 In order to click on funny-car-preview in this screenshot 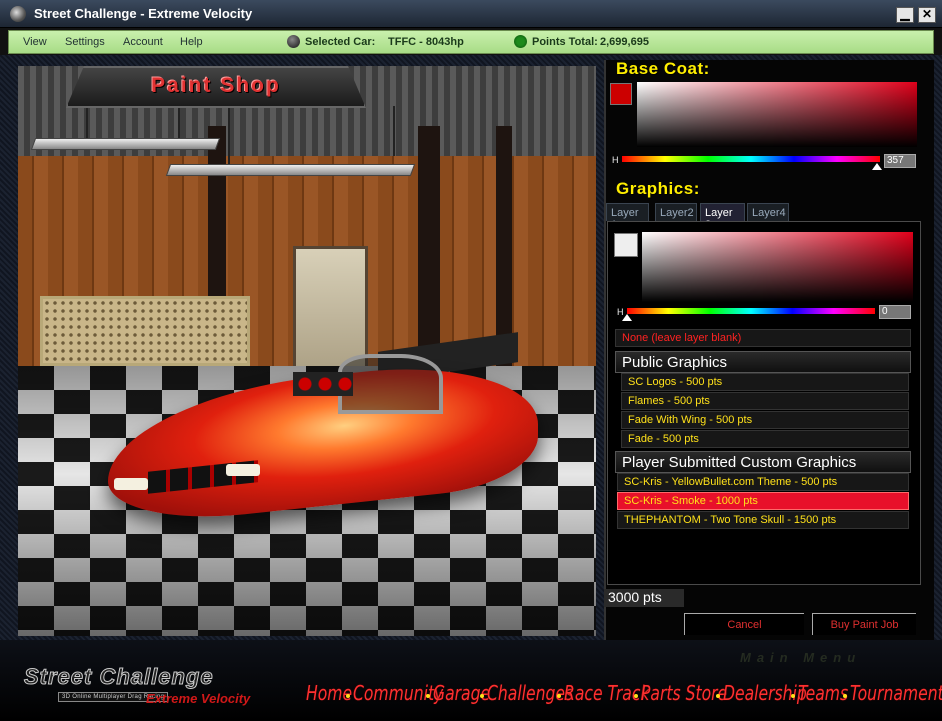, I will do `click(328, 434)`.